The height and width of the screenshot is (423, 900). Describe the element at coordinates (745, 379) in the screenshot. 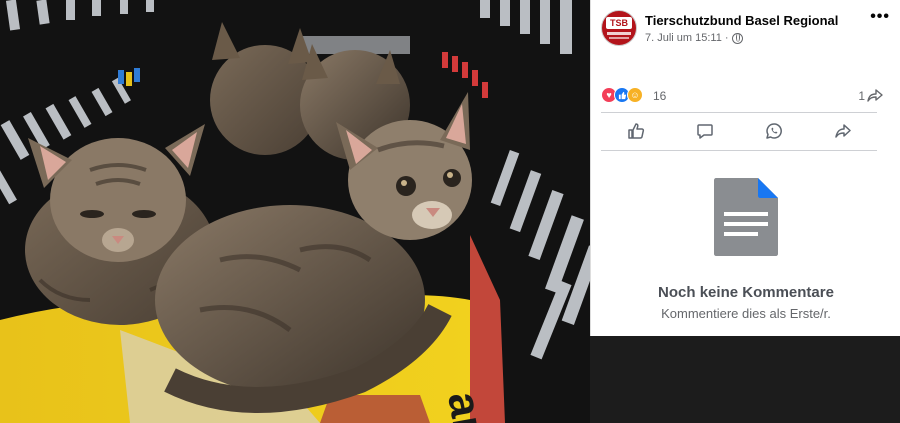

I see `panel-bottom-area` at that location.